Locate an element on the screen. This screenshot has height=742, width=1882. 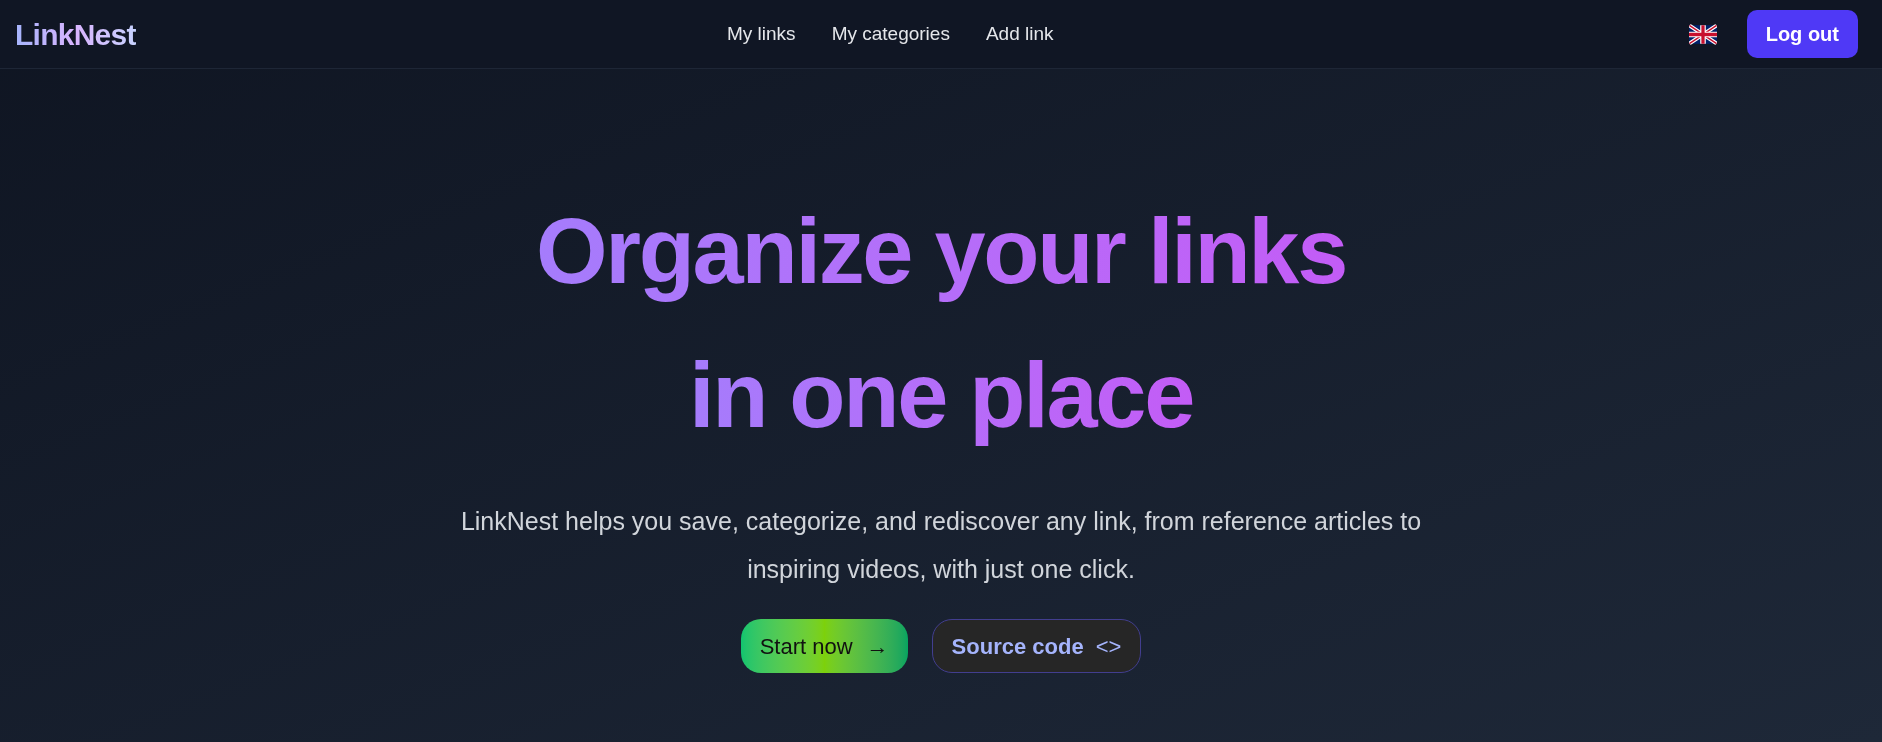
hero-subtitle: LinkNest helps you save, categorize, and rediscover any link, from reference articles to inspiring videos, with just one click. is located at coordinates (941, 545).